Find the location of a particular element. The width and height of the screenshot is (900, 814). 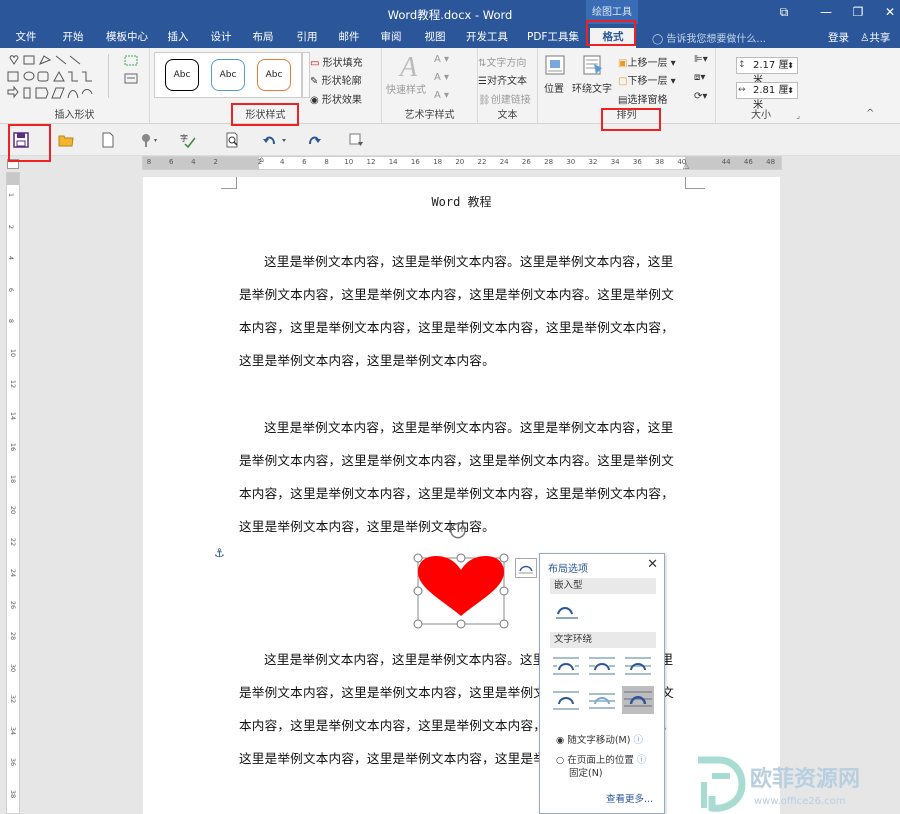

shape-style-black: Abc is located at coordinates (182, 75).